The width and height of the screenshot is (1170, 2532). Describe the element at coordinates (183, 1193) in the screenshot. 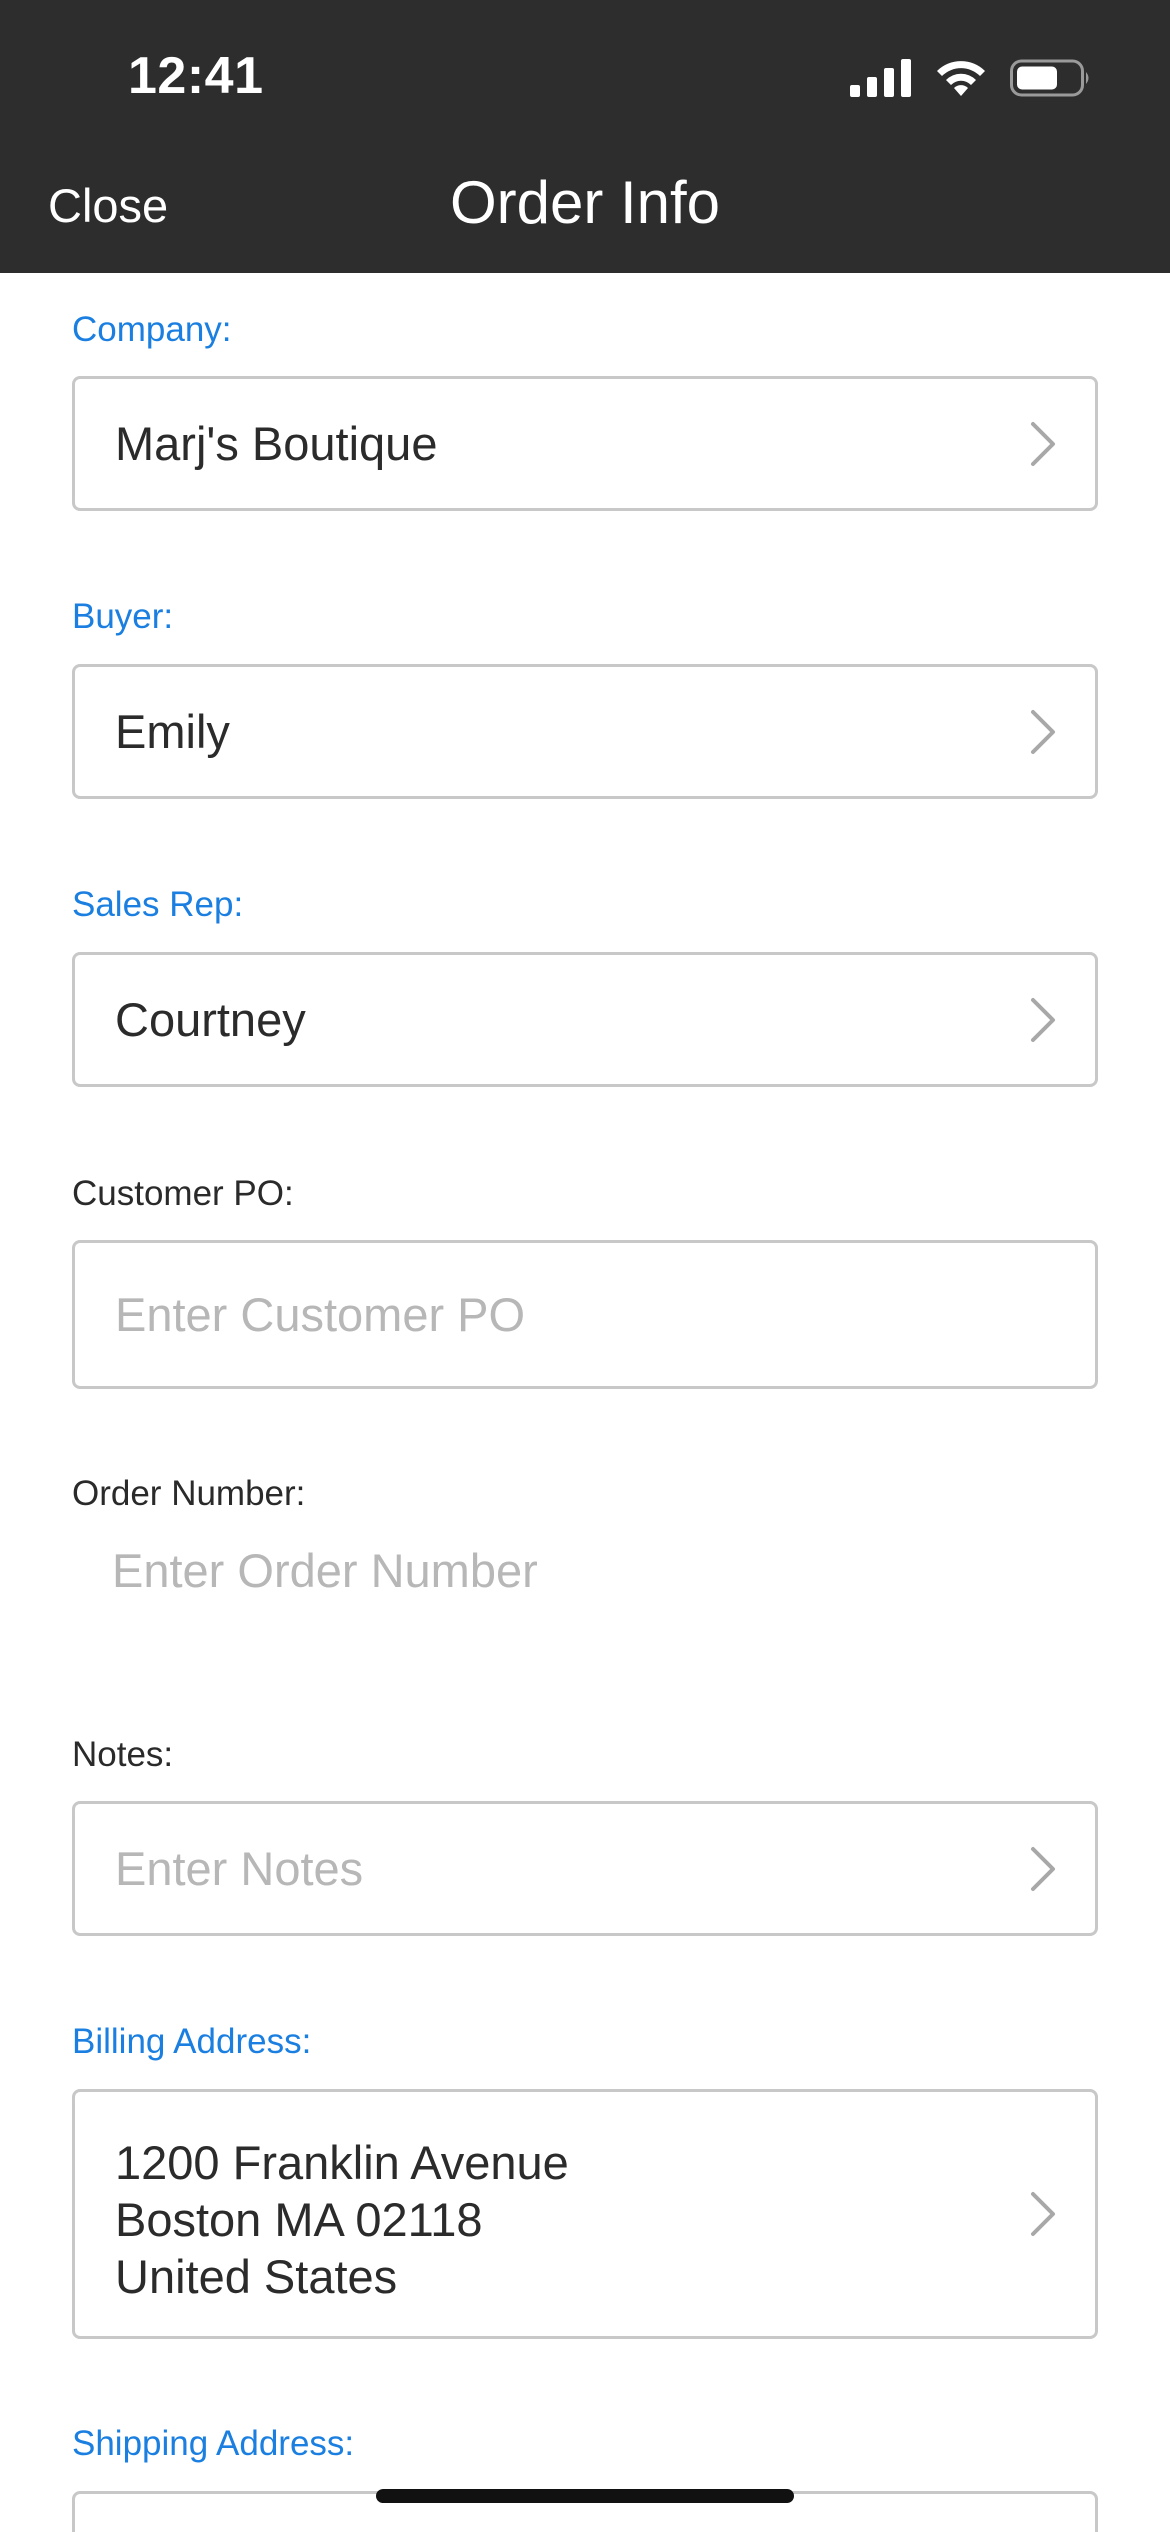

I see `customer-po-label: Customer PO:` at that location.